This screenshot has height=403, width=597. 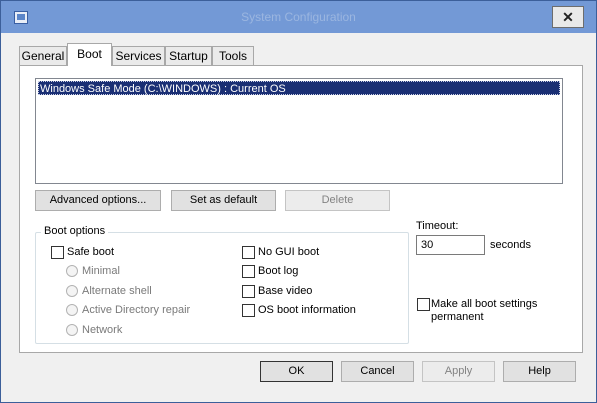 I want to click on base-video-label: Base video, so click(x=285, y=291).